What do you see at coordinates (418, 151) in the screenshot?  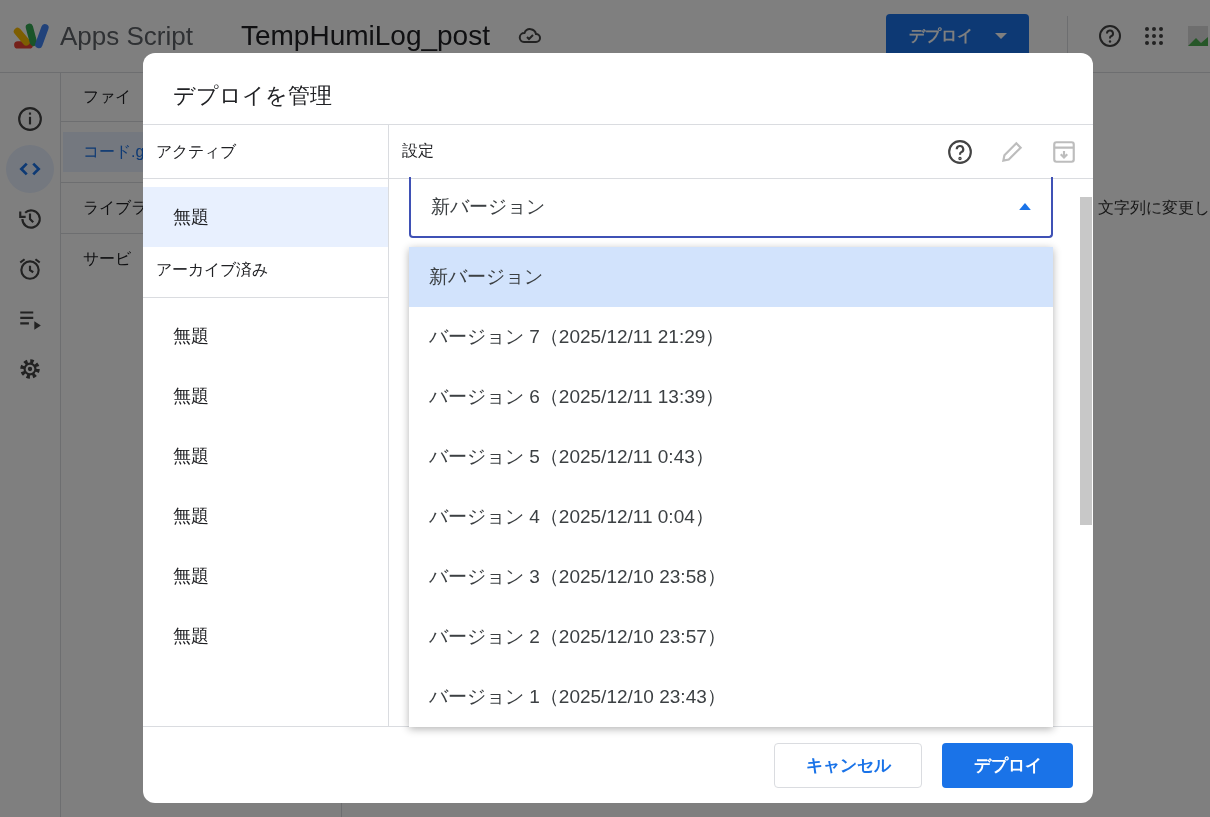 I see `settings-header: 設定` at bounding box center [418, 151].